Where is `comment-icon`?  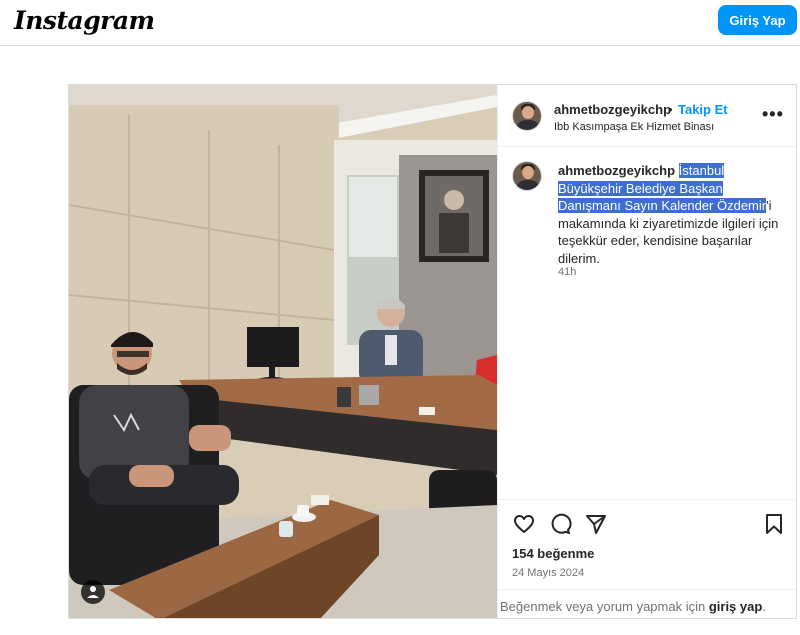 comment-icon is located at coordinates (560, 524).